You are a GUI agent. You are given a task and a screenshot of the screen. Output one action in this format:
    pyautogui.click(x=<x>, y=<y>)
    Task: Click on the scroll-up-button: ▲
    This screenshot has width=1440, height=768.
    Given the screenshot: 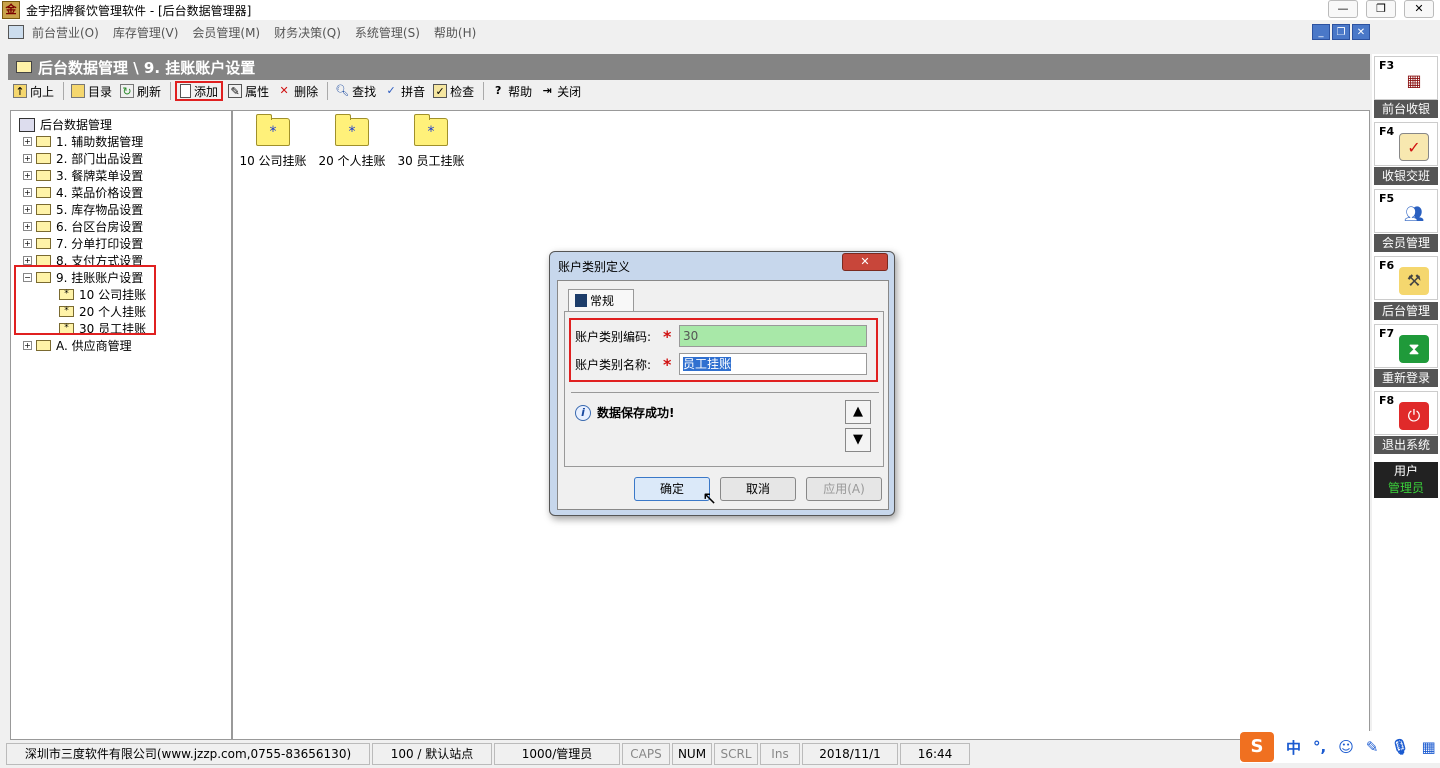 What is the action you would take?
    pyautogui.click(x=858, y=412)
    